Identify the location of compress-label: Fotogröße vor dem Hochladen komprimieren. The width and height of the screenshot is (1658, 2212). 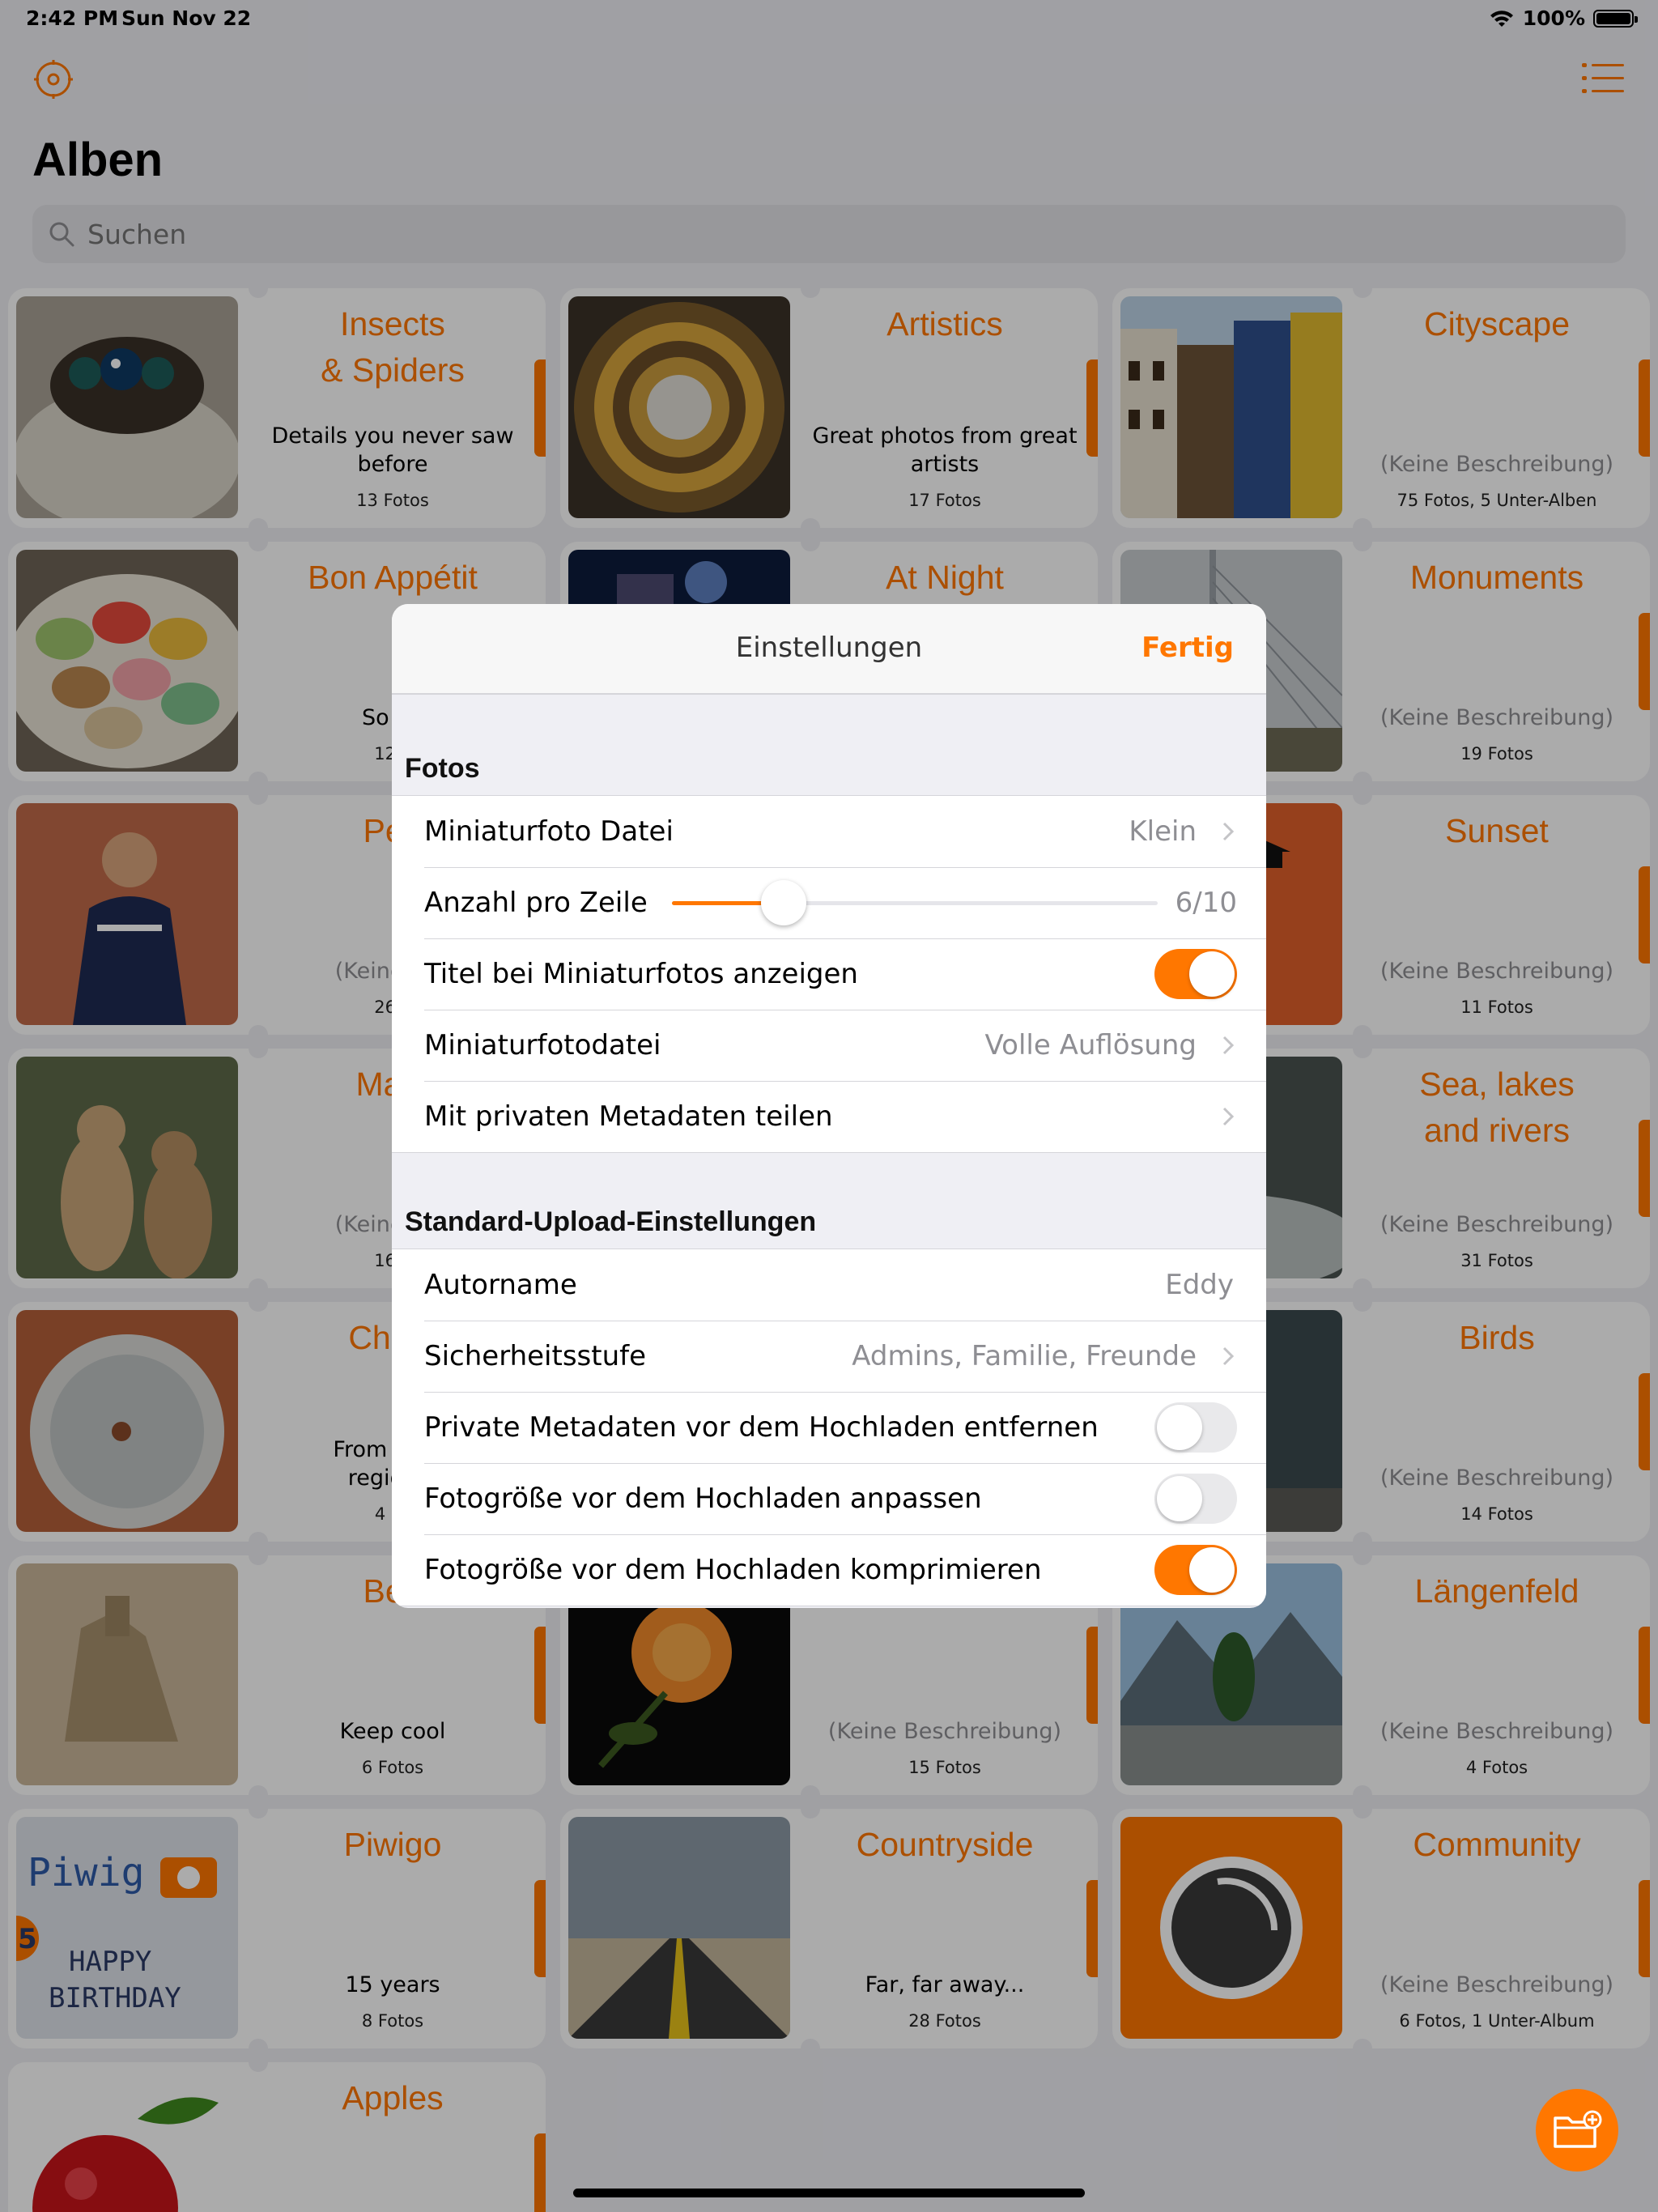
(733, 1570).